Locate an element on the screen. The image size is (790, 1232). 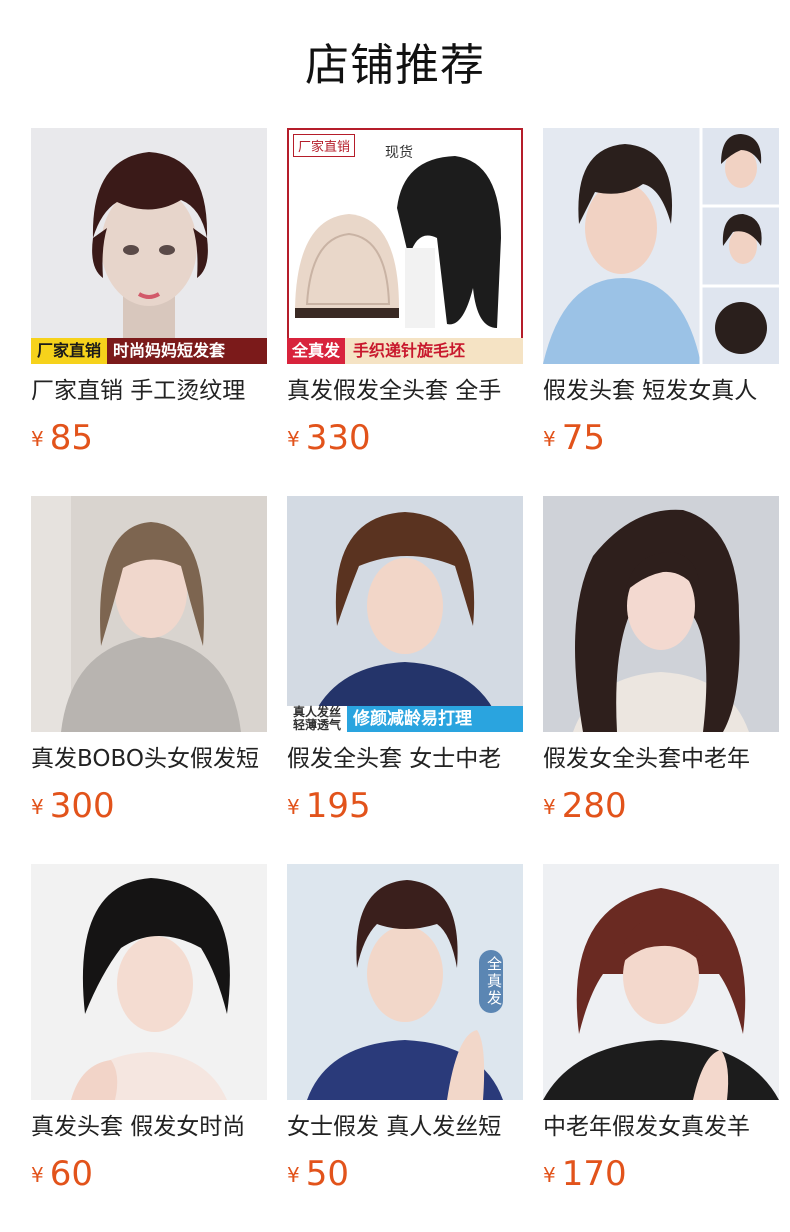
mannequin-image is located at coordinates (149, 246).